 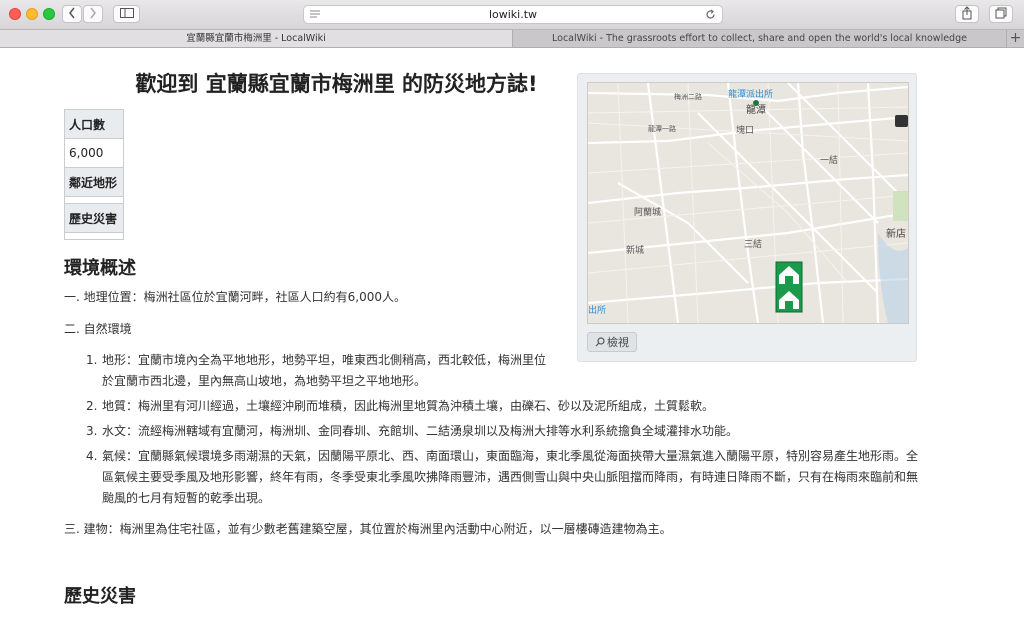 I want to click on minimize-window-button, so click(x=32, y=14).